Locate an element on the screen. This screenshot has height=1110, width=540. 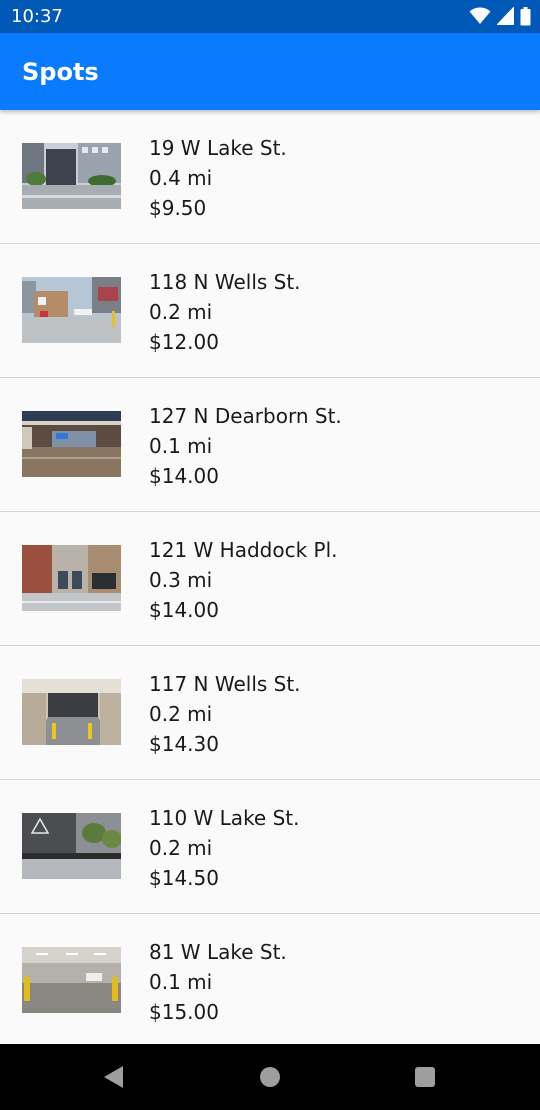
spot-details: 121 W Haddock Pl. 0.3 mi $14.00 is located at coordinates (243, 580).